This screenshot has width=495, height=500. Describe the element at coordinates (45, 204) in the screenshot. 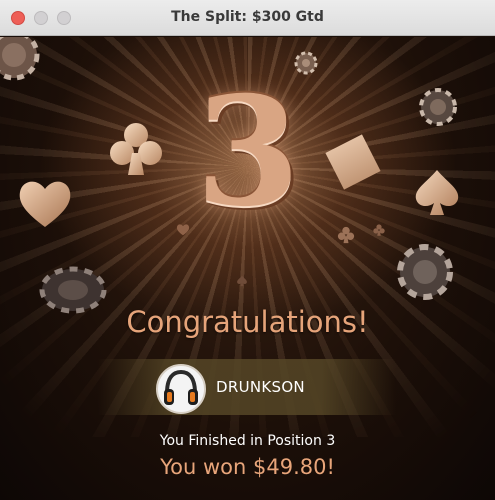

I see `heart-icon` at that location.